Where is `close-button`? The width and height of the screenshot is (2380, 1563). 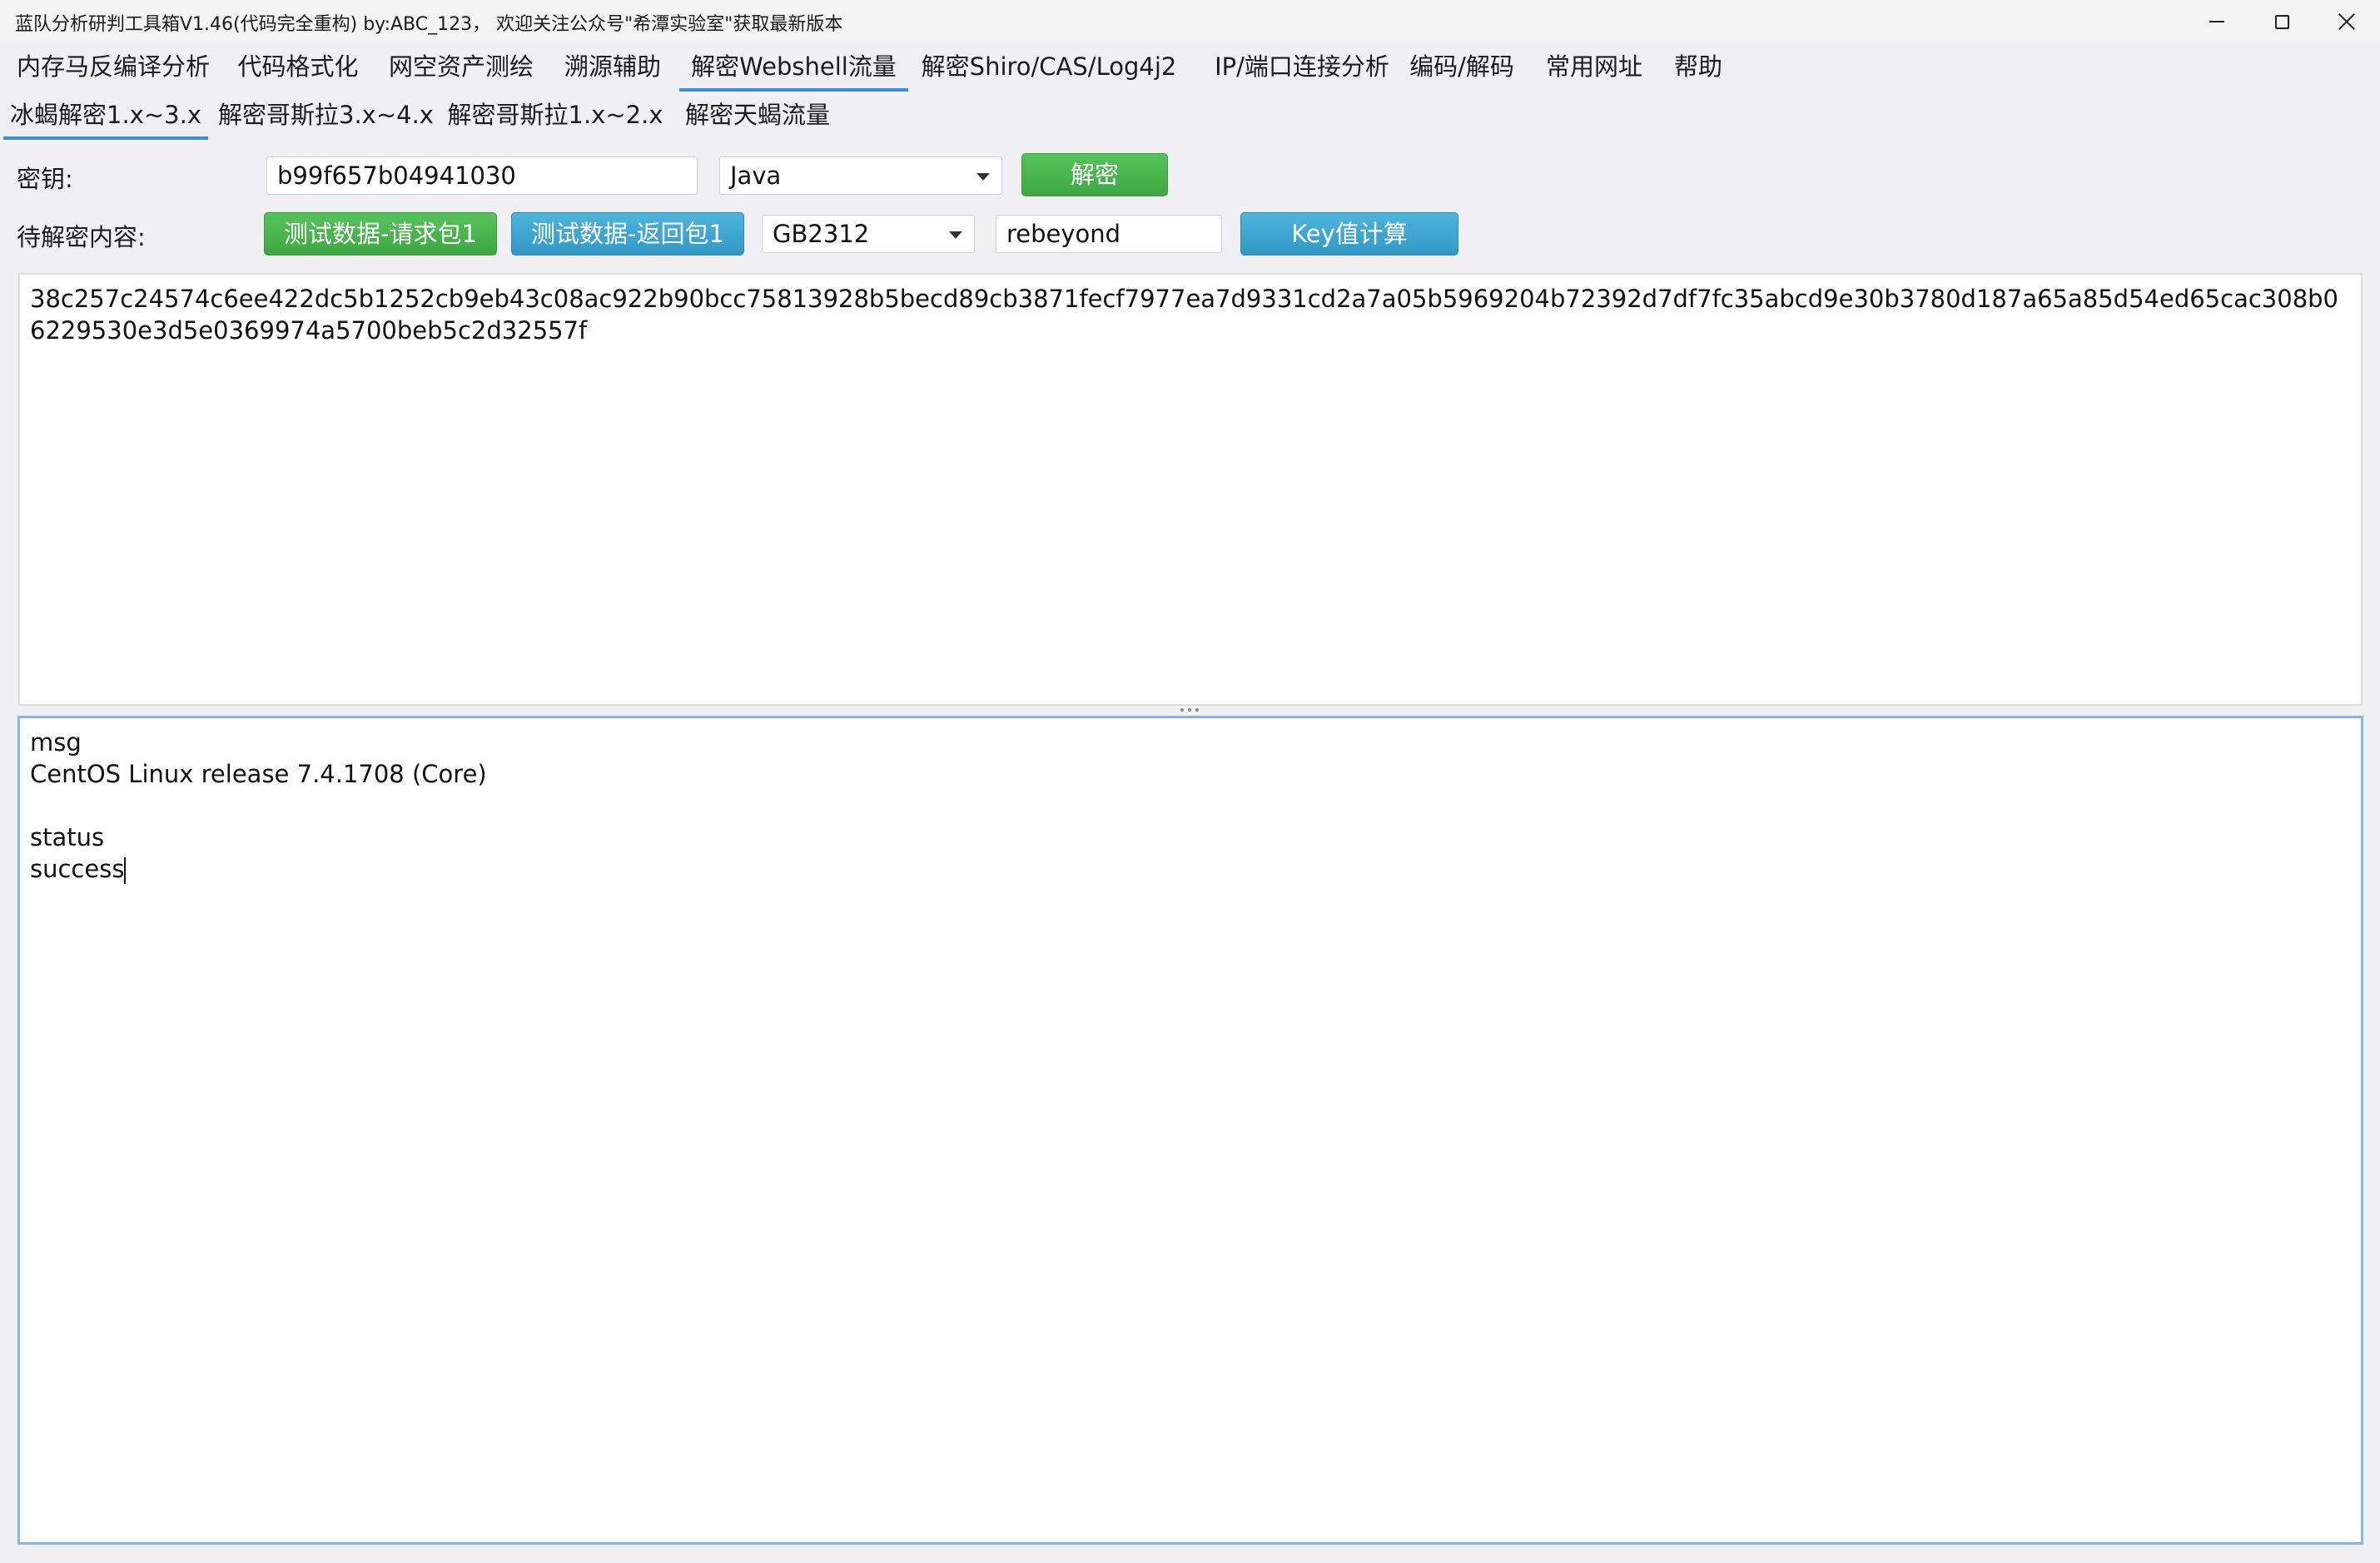 close-button is located at coordinates (2346, 21).